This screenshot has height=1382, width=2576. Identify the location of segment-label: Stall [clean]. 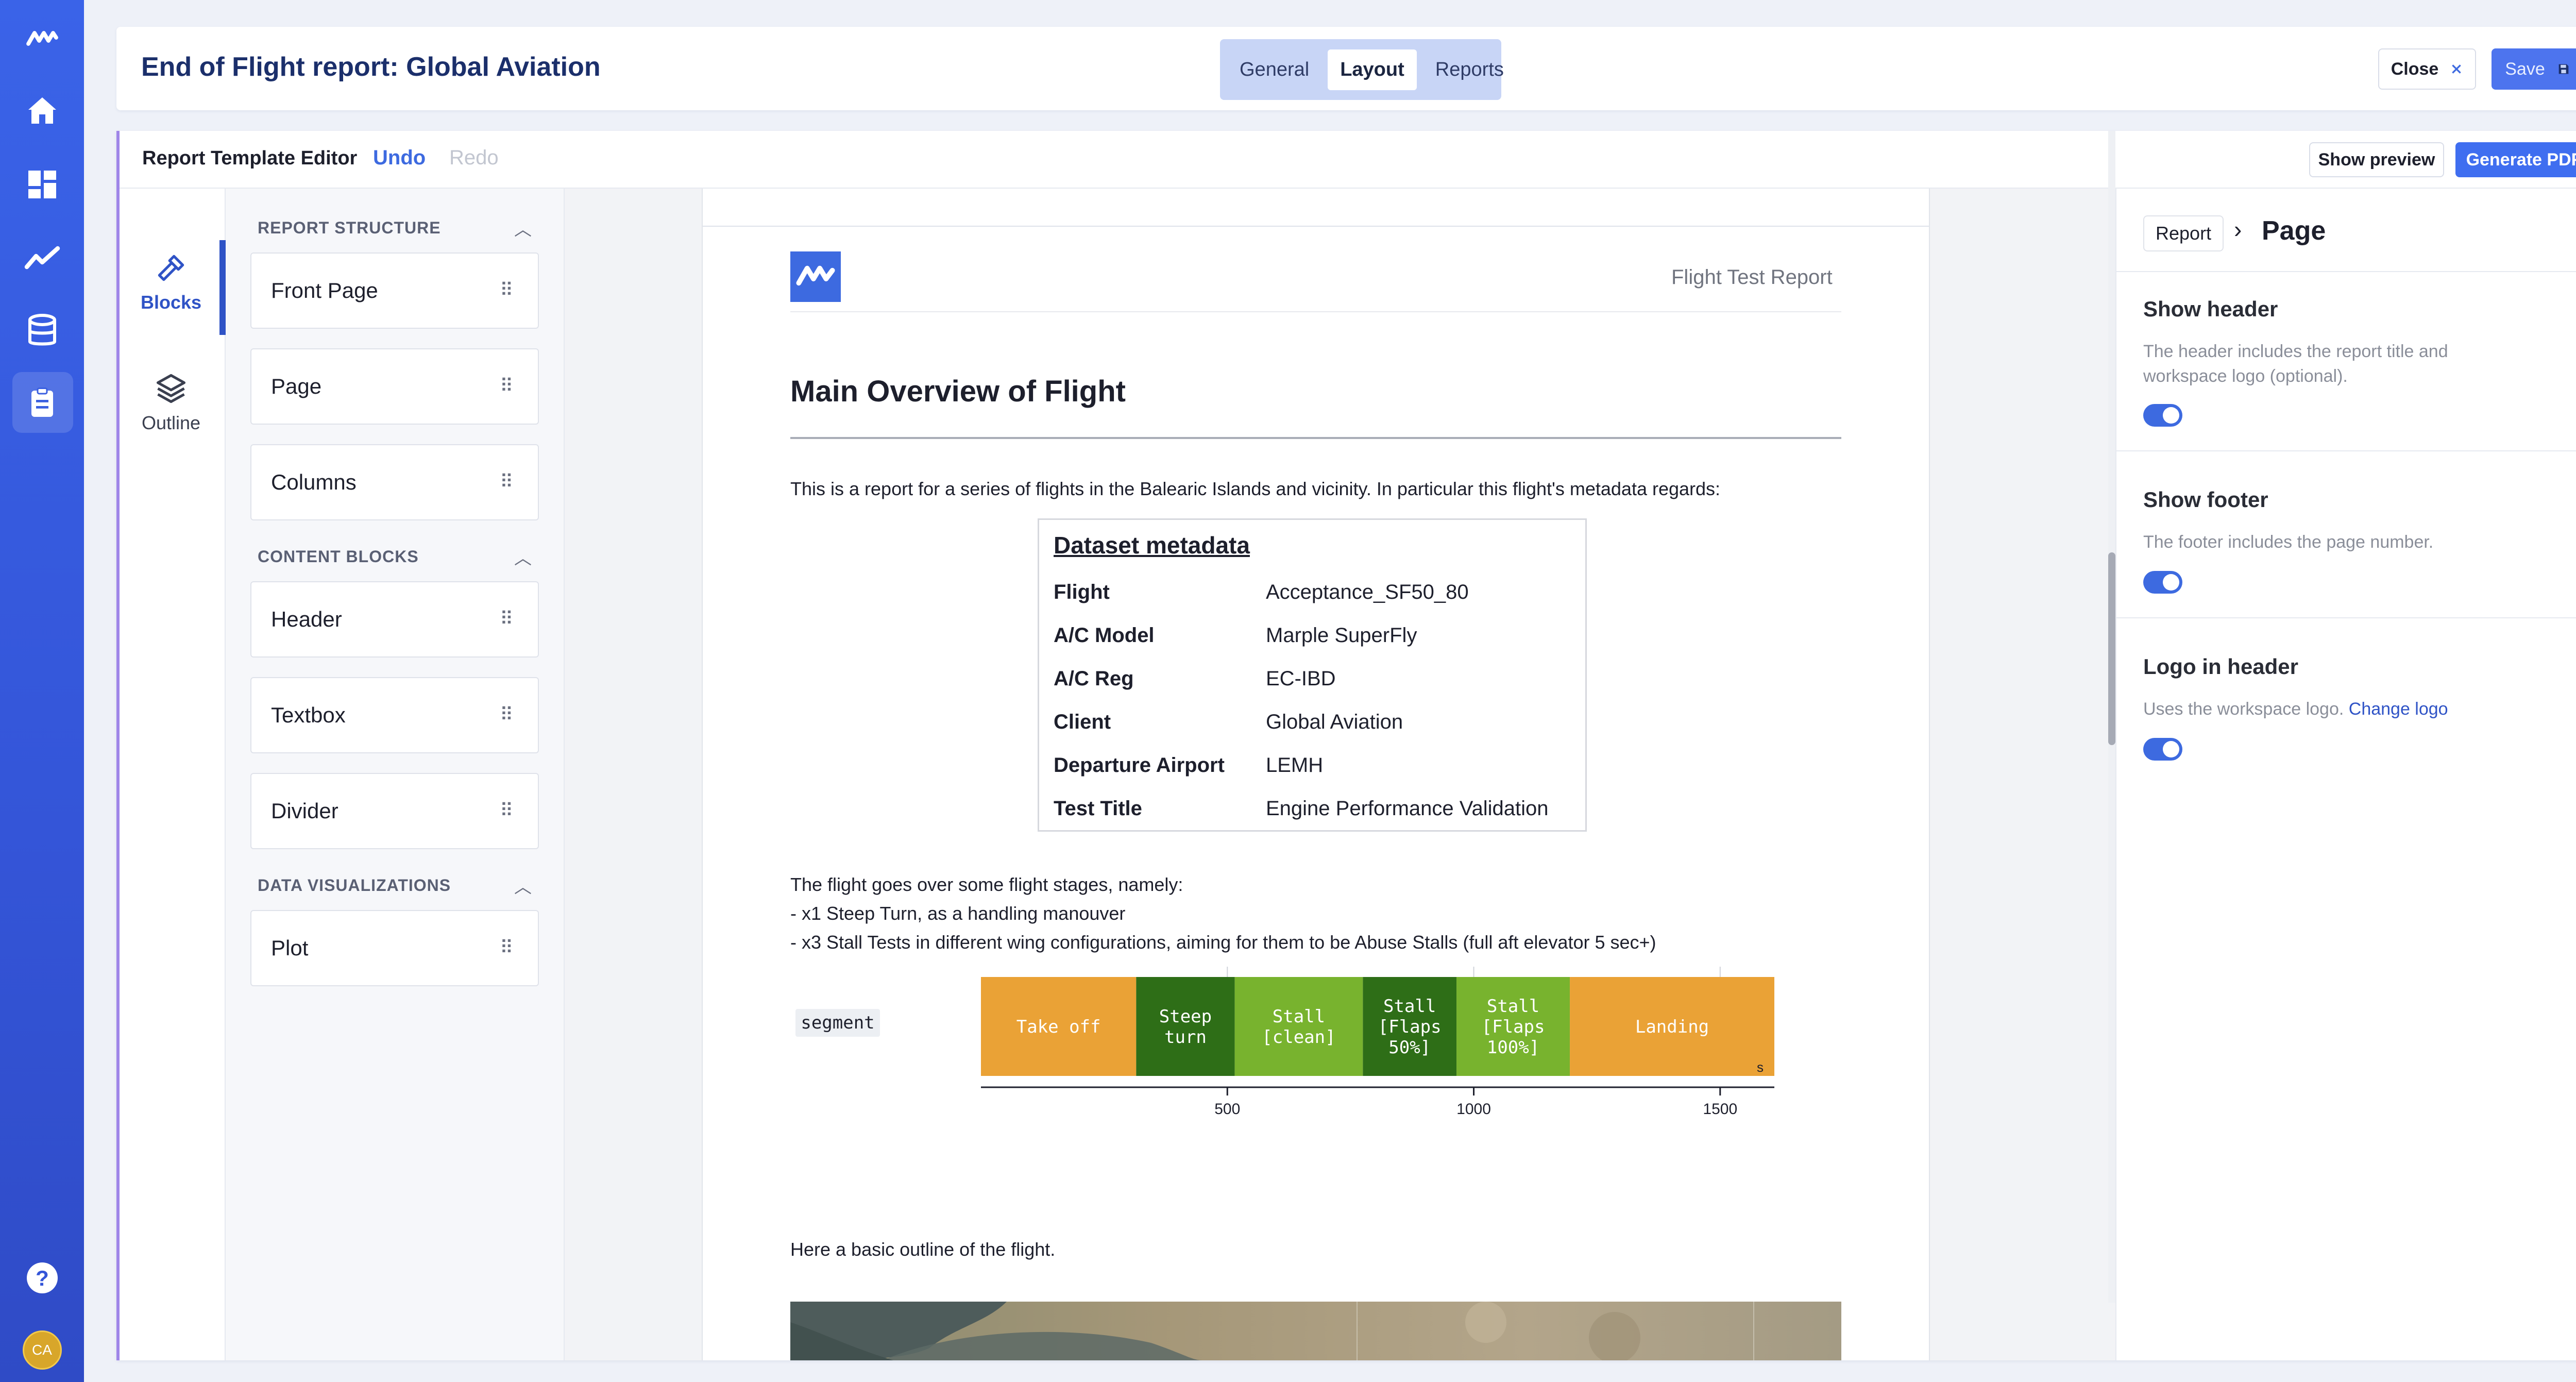
(1299, 1027).